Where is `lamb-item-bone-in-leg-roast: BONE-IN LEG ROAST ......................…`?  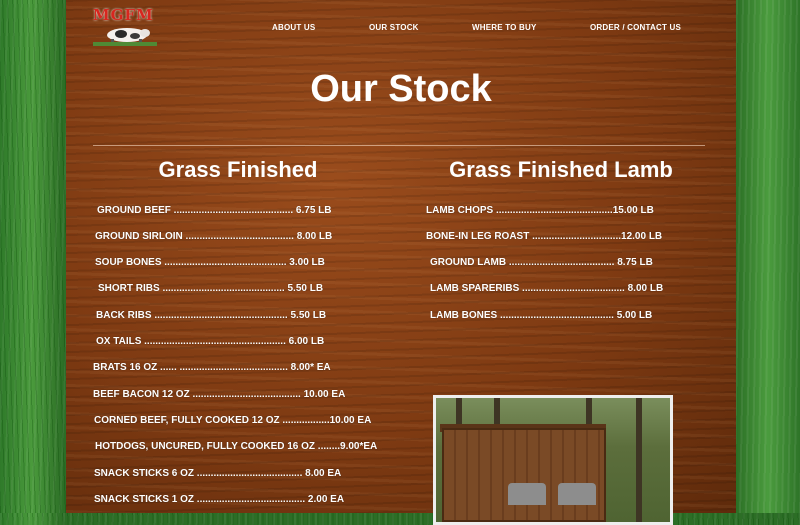 lamb-item-bone-in-leg-roast: BONE-IN LEG ROAST ......................… is located at coordinates (544, 236).